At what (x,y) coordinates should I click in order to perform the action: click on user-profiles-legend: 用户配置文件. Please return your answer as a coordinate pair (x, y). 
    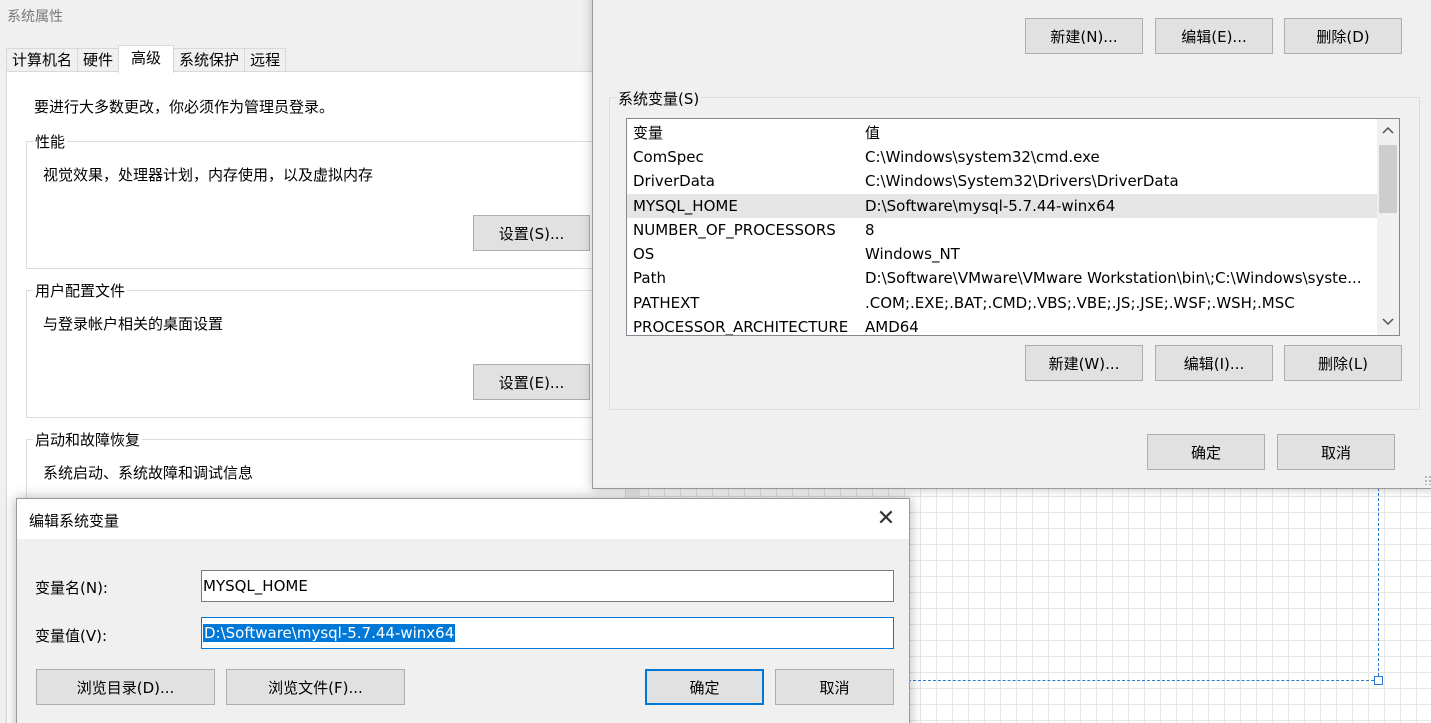
    Looking at the image, I should click on (80, 290).